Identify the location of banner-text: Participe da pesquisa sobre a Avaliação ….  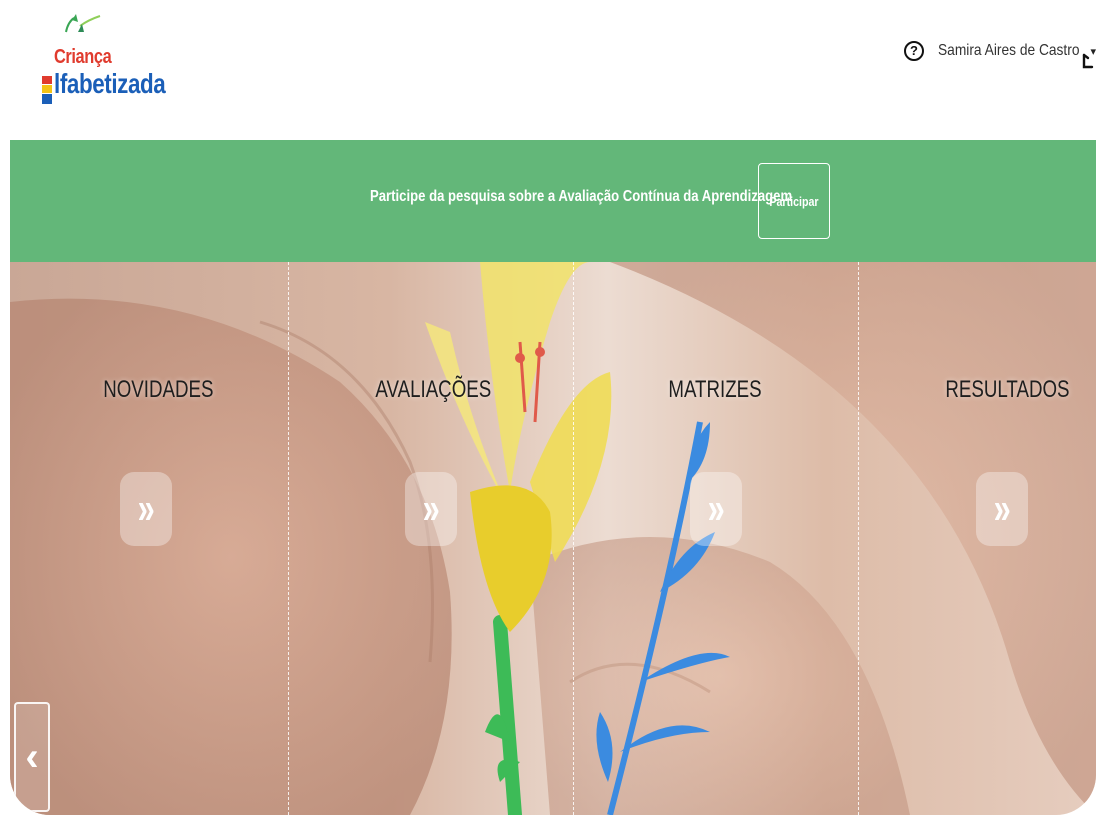
(581, 196).